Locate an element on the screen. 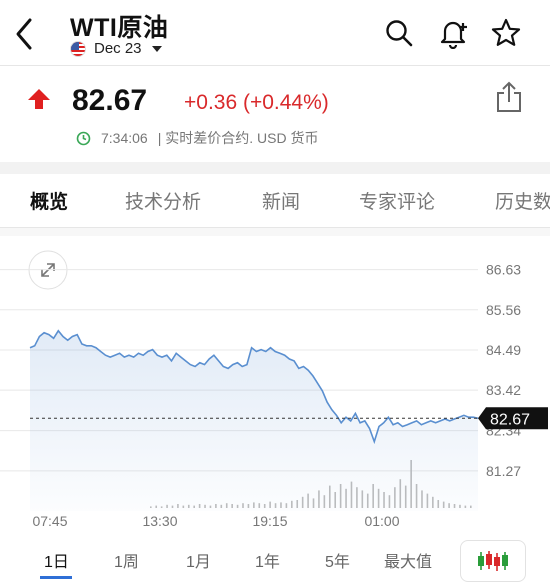 This screenshot has height=585, width=550. range-1d: 1日 is located at coordinates (56, 560).